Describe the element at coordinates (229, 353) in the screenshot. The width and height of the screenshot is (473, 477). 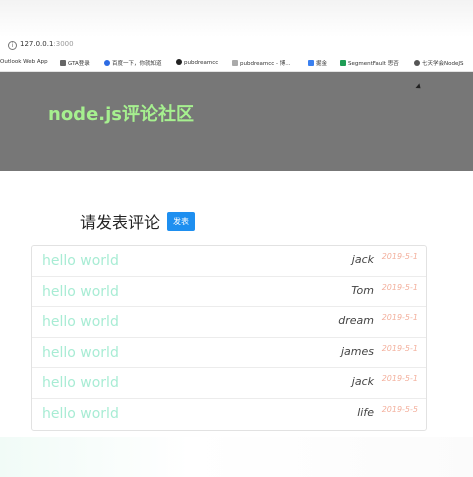
I see `comment-row: hello world james 2019-5-1` at that location.